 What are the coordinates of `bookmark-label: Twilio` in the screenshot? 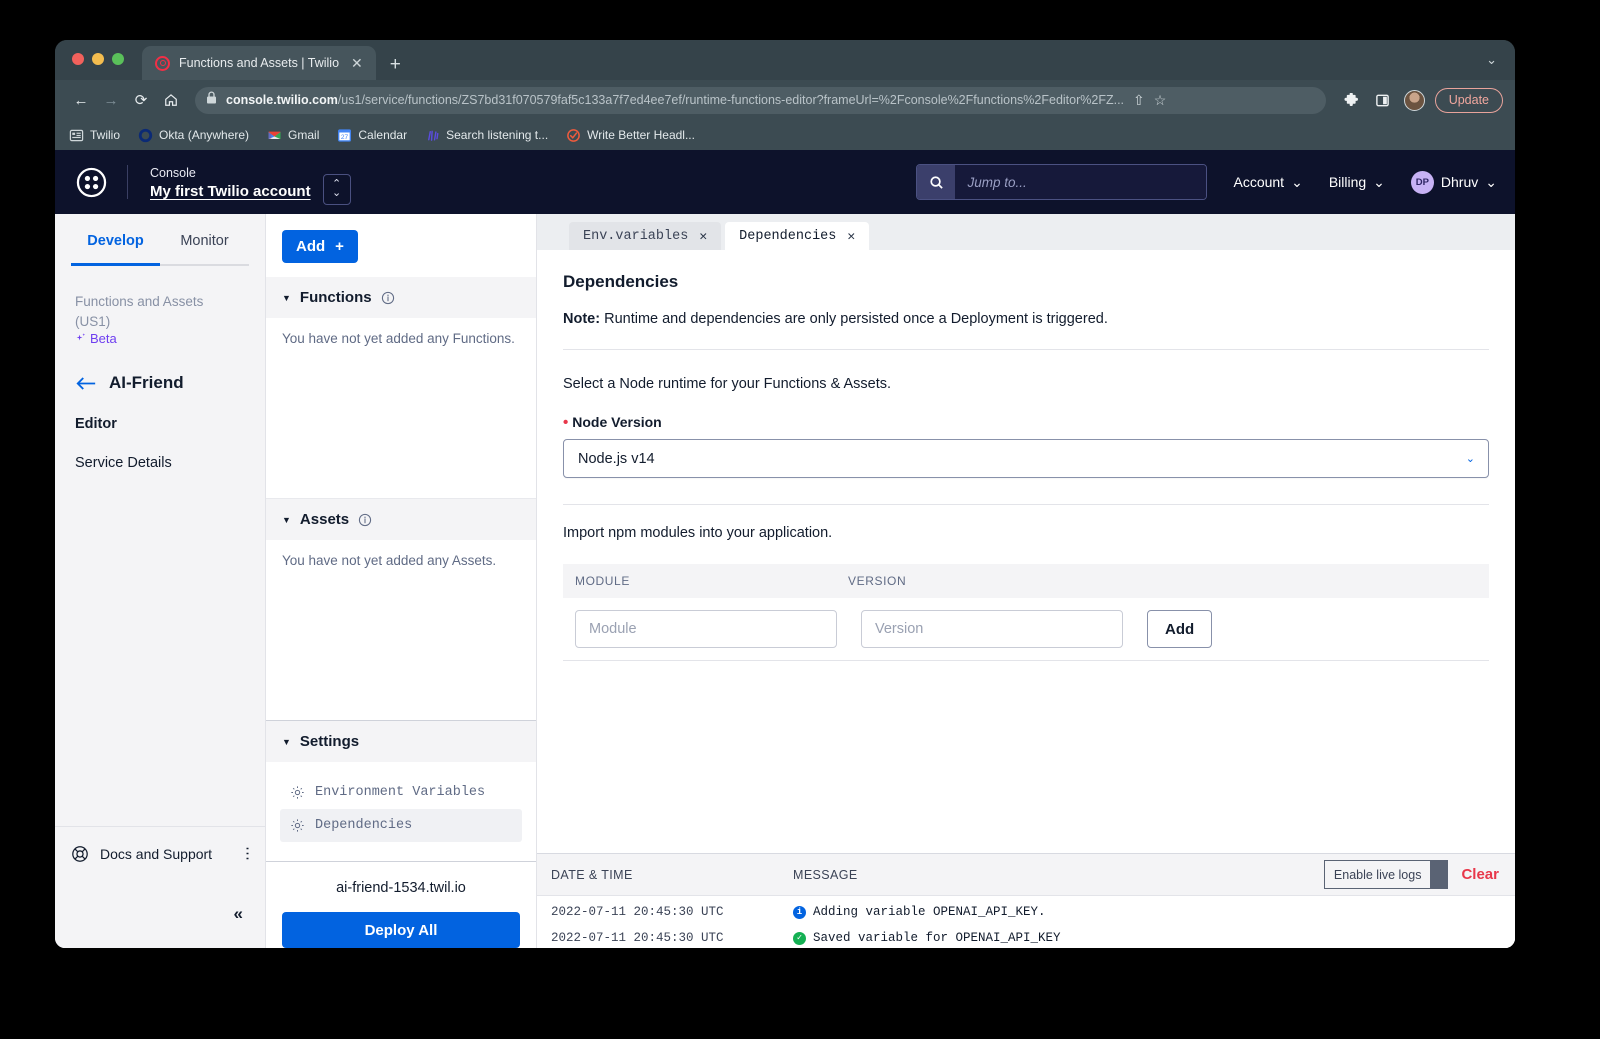 It's located at (105, 135).